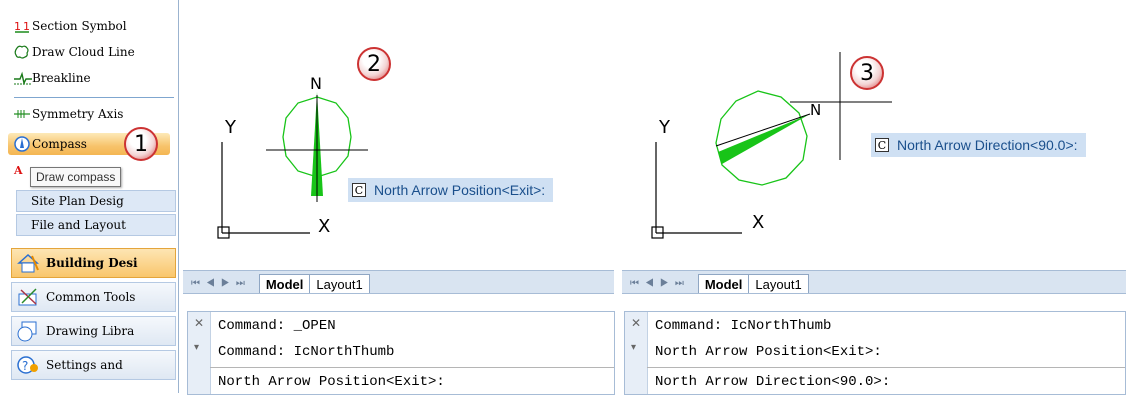 The height and width of the screenshot is (395, 1126). Describe the element at coordinates (374, 64) in the screenshot. I see `step-marker-2: 2` at that location.